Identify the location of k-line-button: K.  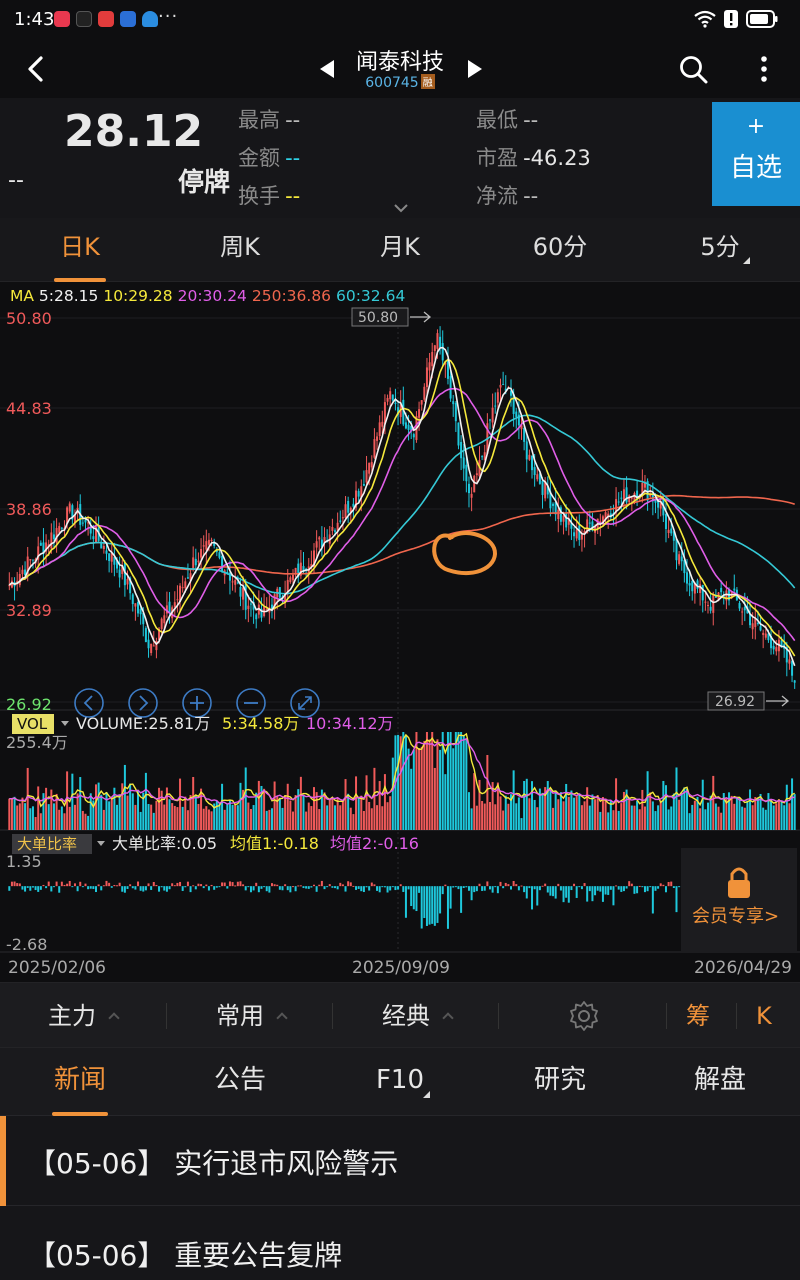
(764, 1016).